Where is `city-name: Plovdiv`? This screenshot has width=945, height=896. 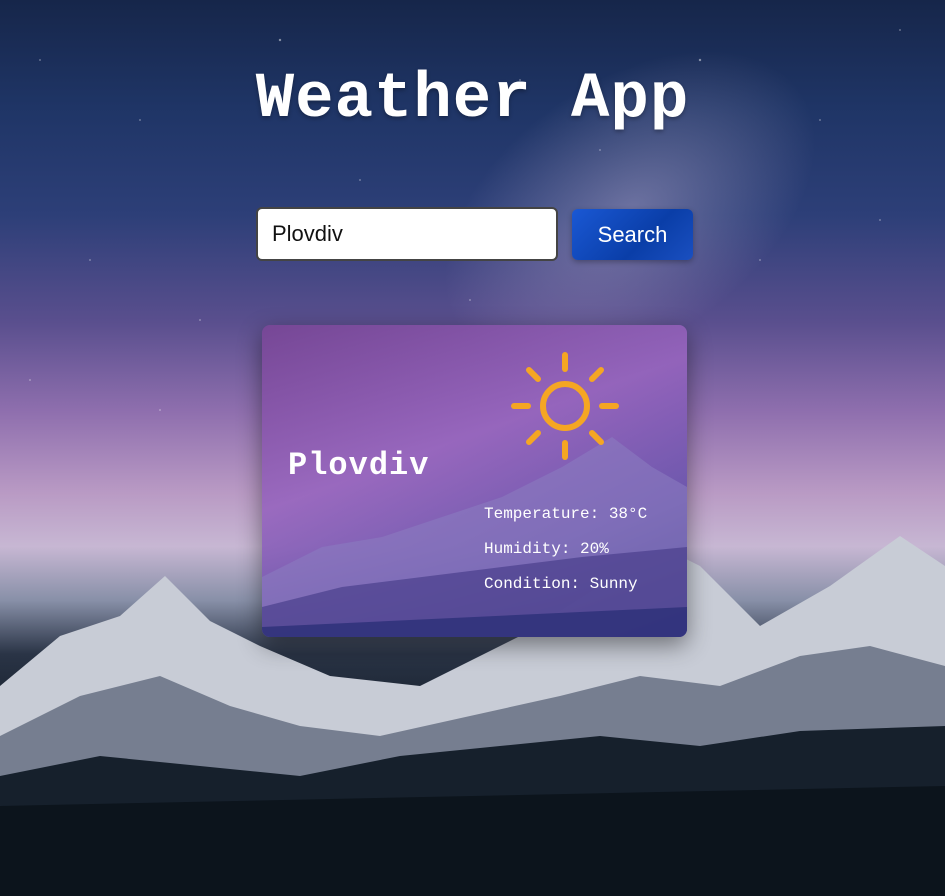
city-name: Plovdiv is located at coordinates (359, 465).